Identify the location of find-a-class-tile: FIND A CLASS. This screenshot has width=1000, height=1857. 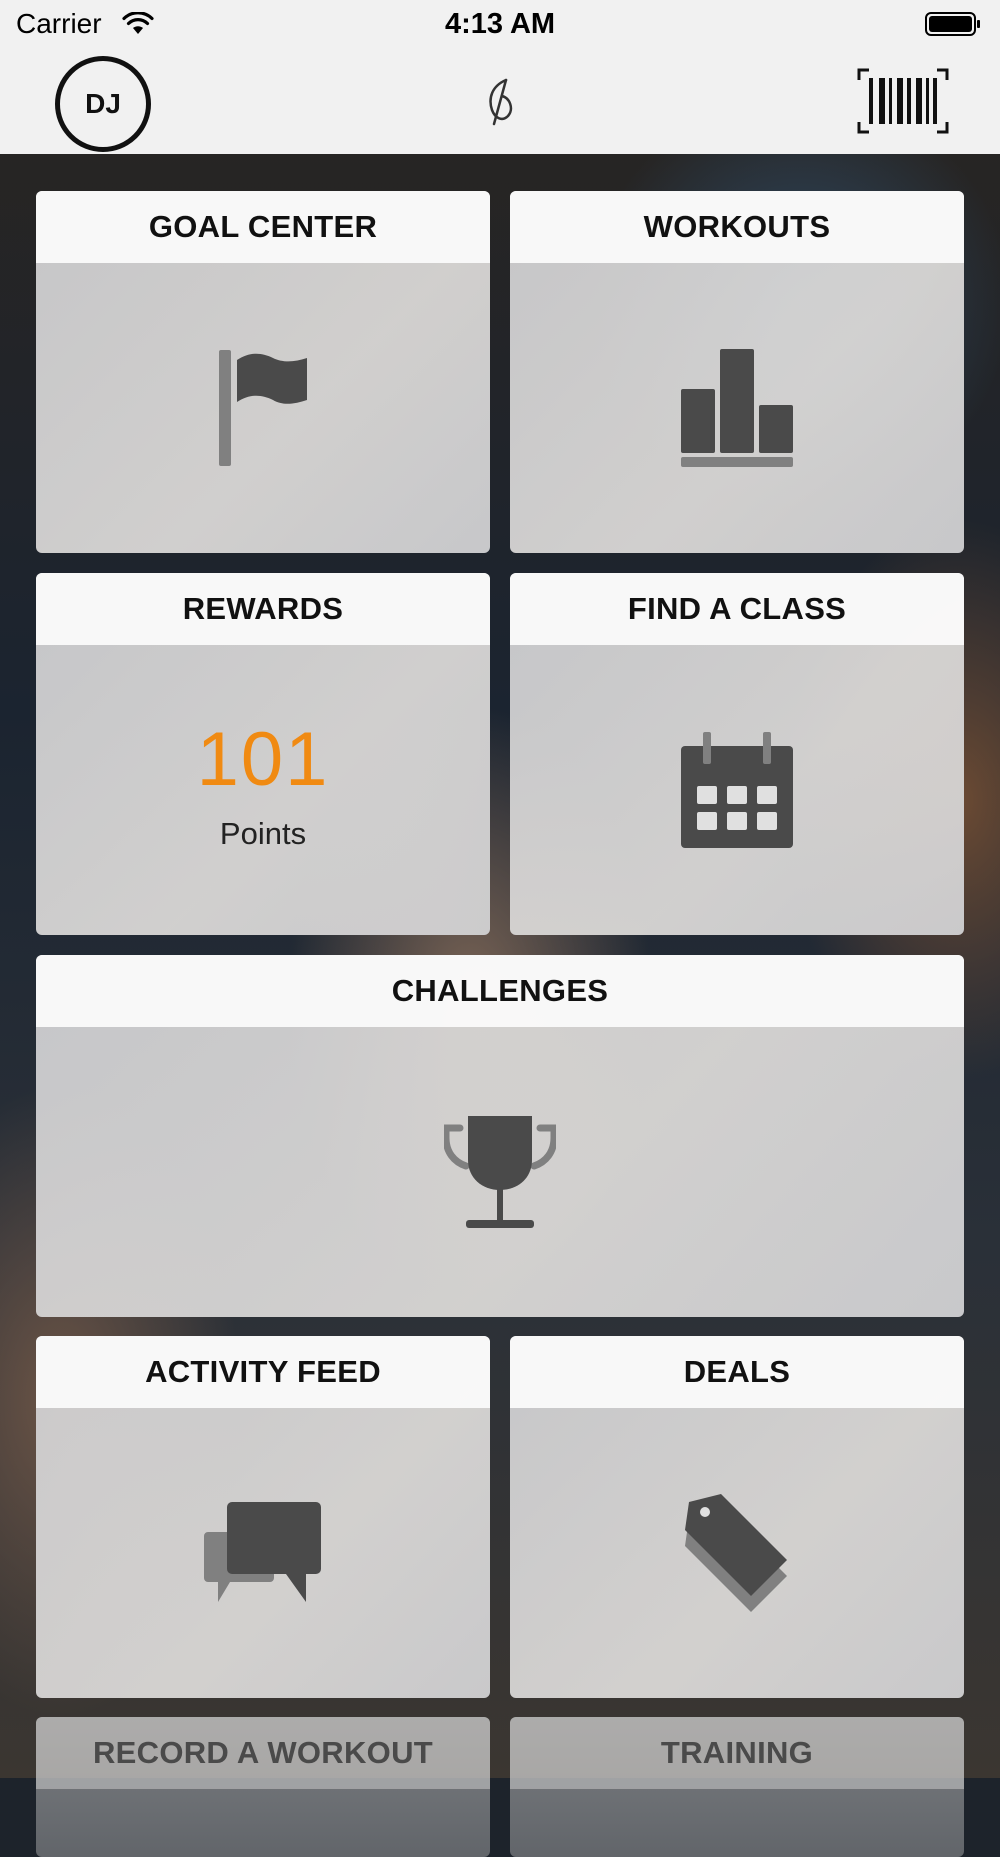
(737, 754).